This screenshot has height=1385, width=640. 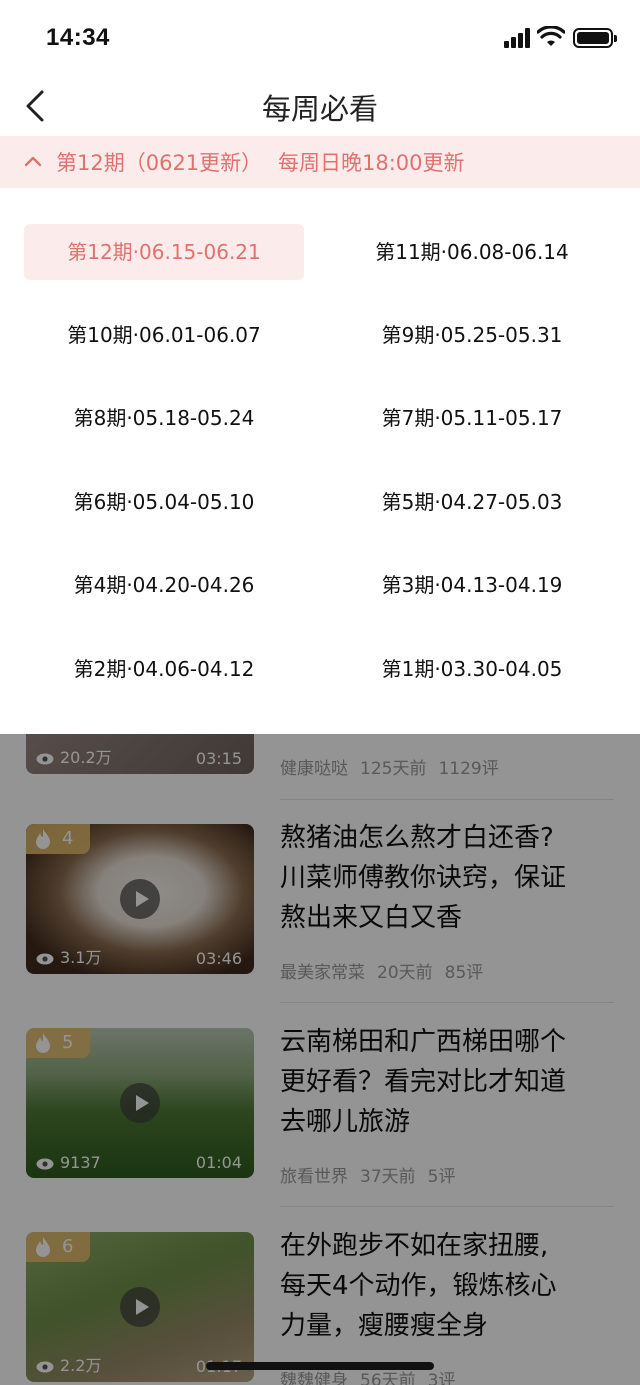 What do you see at coordinates (164, 502) in the screenshot?
I see `issue-option-6: 第6期·05.04-05.10` at bounding box center [164, 502].